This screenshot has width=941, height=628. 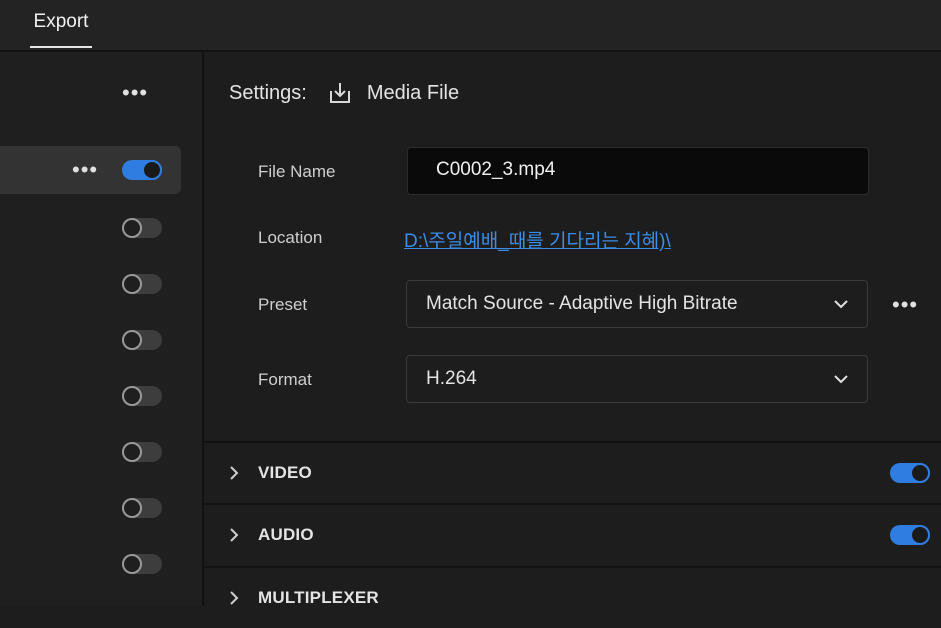 What do you see at coordinates (572, 534) in the screenshot?
I see `section-audio: AUDIO` at bounding box center [572, 534].